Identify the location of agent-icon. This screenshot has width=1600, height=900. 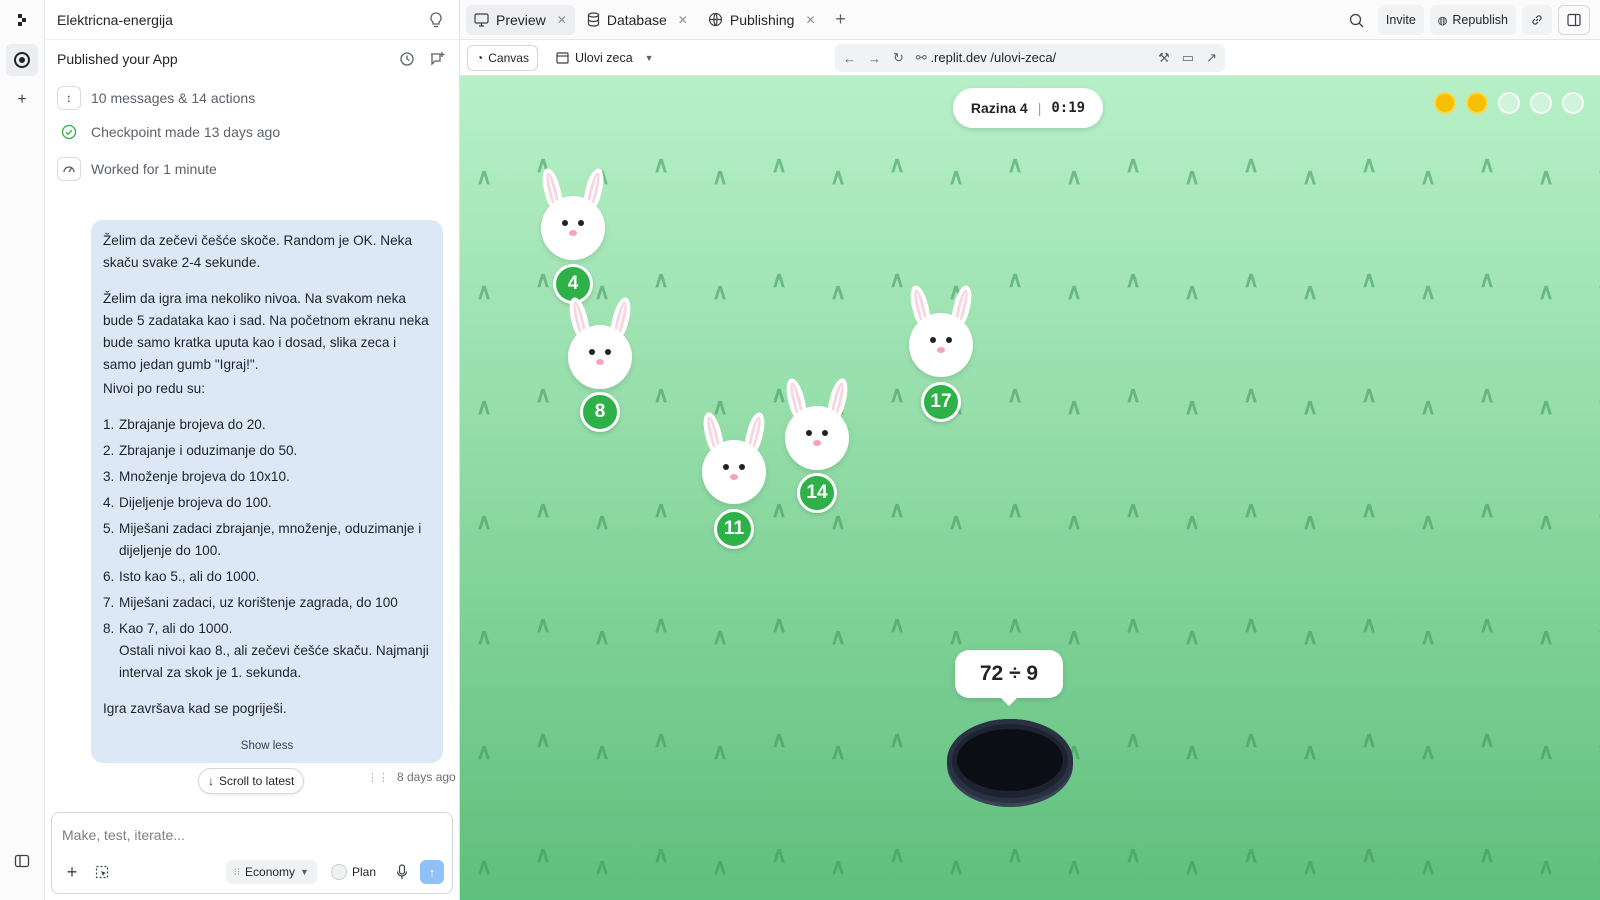
(22, 60).